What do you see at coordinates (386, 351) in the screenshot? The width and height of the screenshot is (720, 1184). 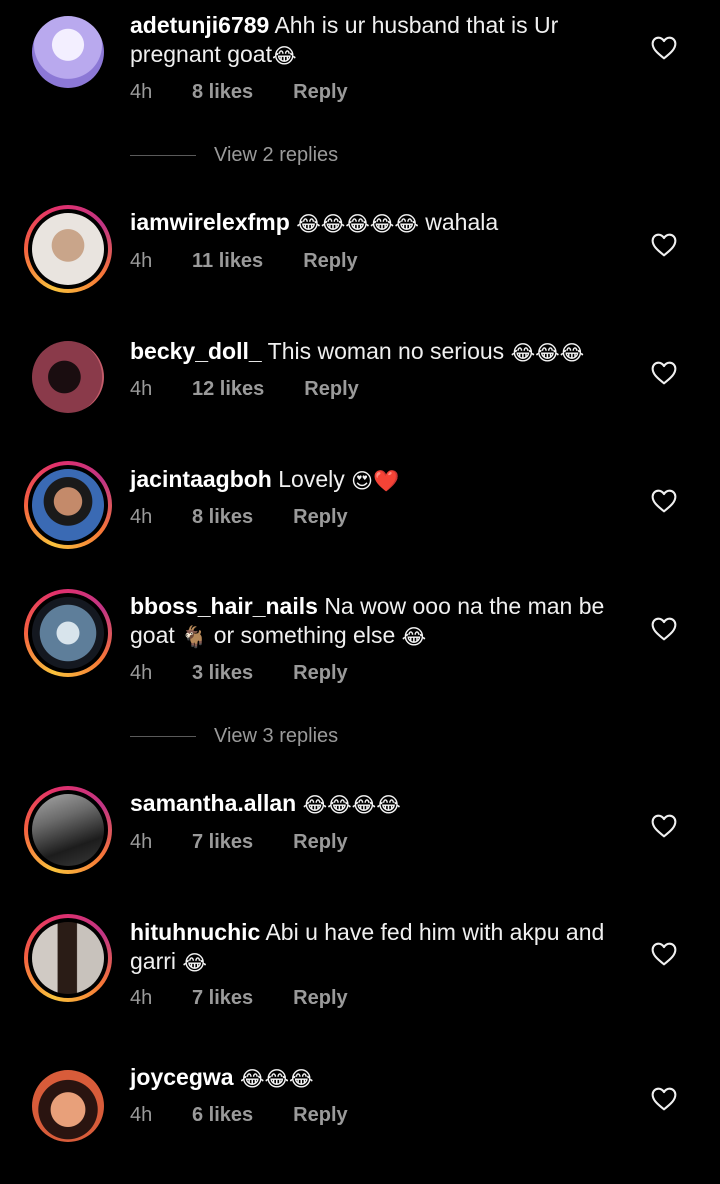 I see `comment-body: This woman no serious` at bounding box center [386, 351].